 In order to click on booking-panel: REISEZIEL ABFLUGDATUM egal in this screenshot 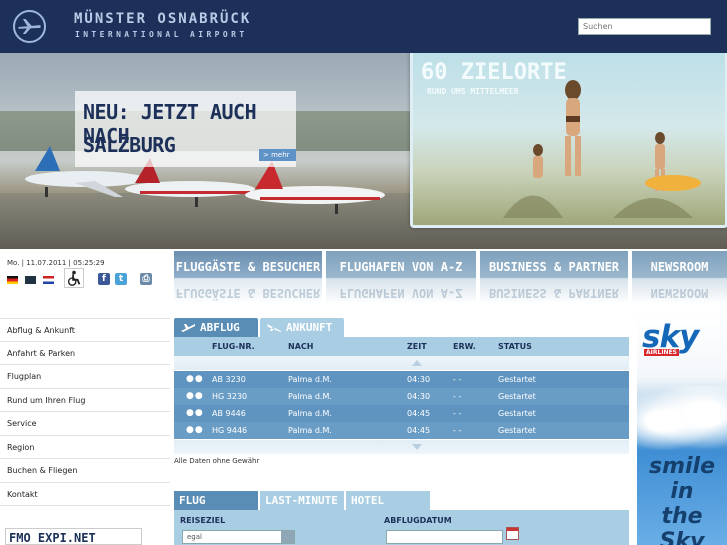, I will do `click(401, 527)`.